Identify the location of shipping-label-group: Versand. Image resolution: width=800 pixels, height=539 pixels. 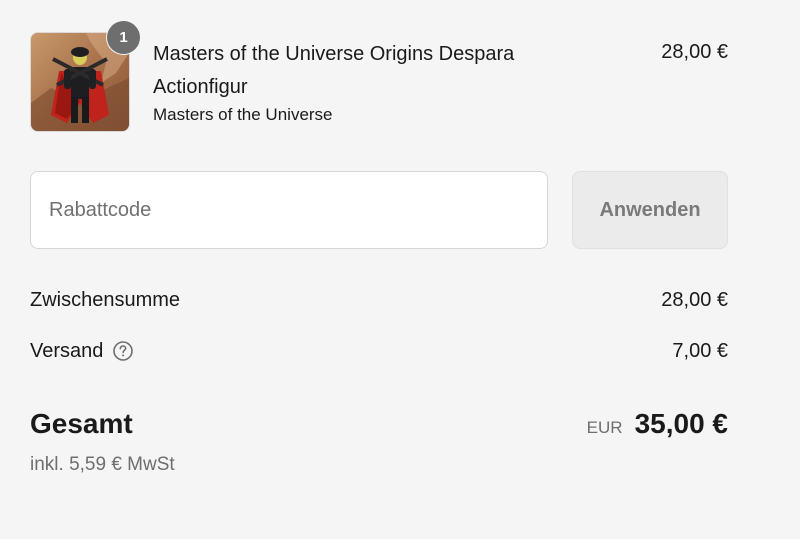
(82, 351).